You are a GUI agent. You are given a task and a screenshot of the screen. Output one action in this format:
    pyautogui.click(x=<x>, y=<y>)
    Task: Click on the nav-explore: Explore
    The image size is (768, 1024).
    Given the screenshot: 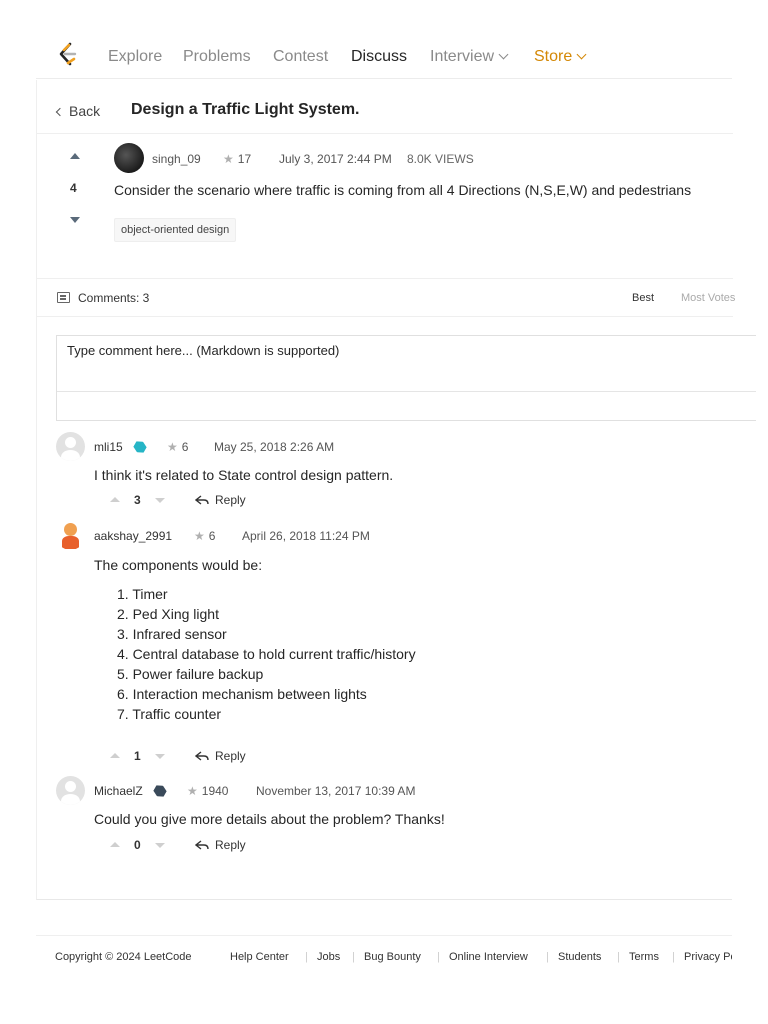 What is the action you would take?
    pyautogui.click(x=135, y=57)
    